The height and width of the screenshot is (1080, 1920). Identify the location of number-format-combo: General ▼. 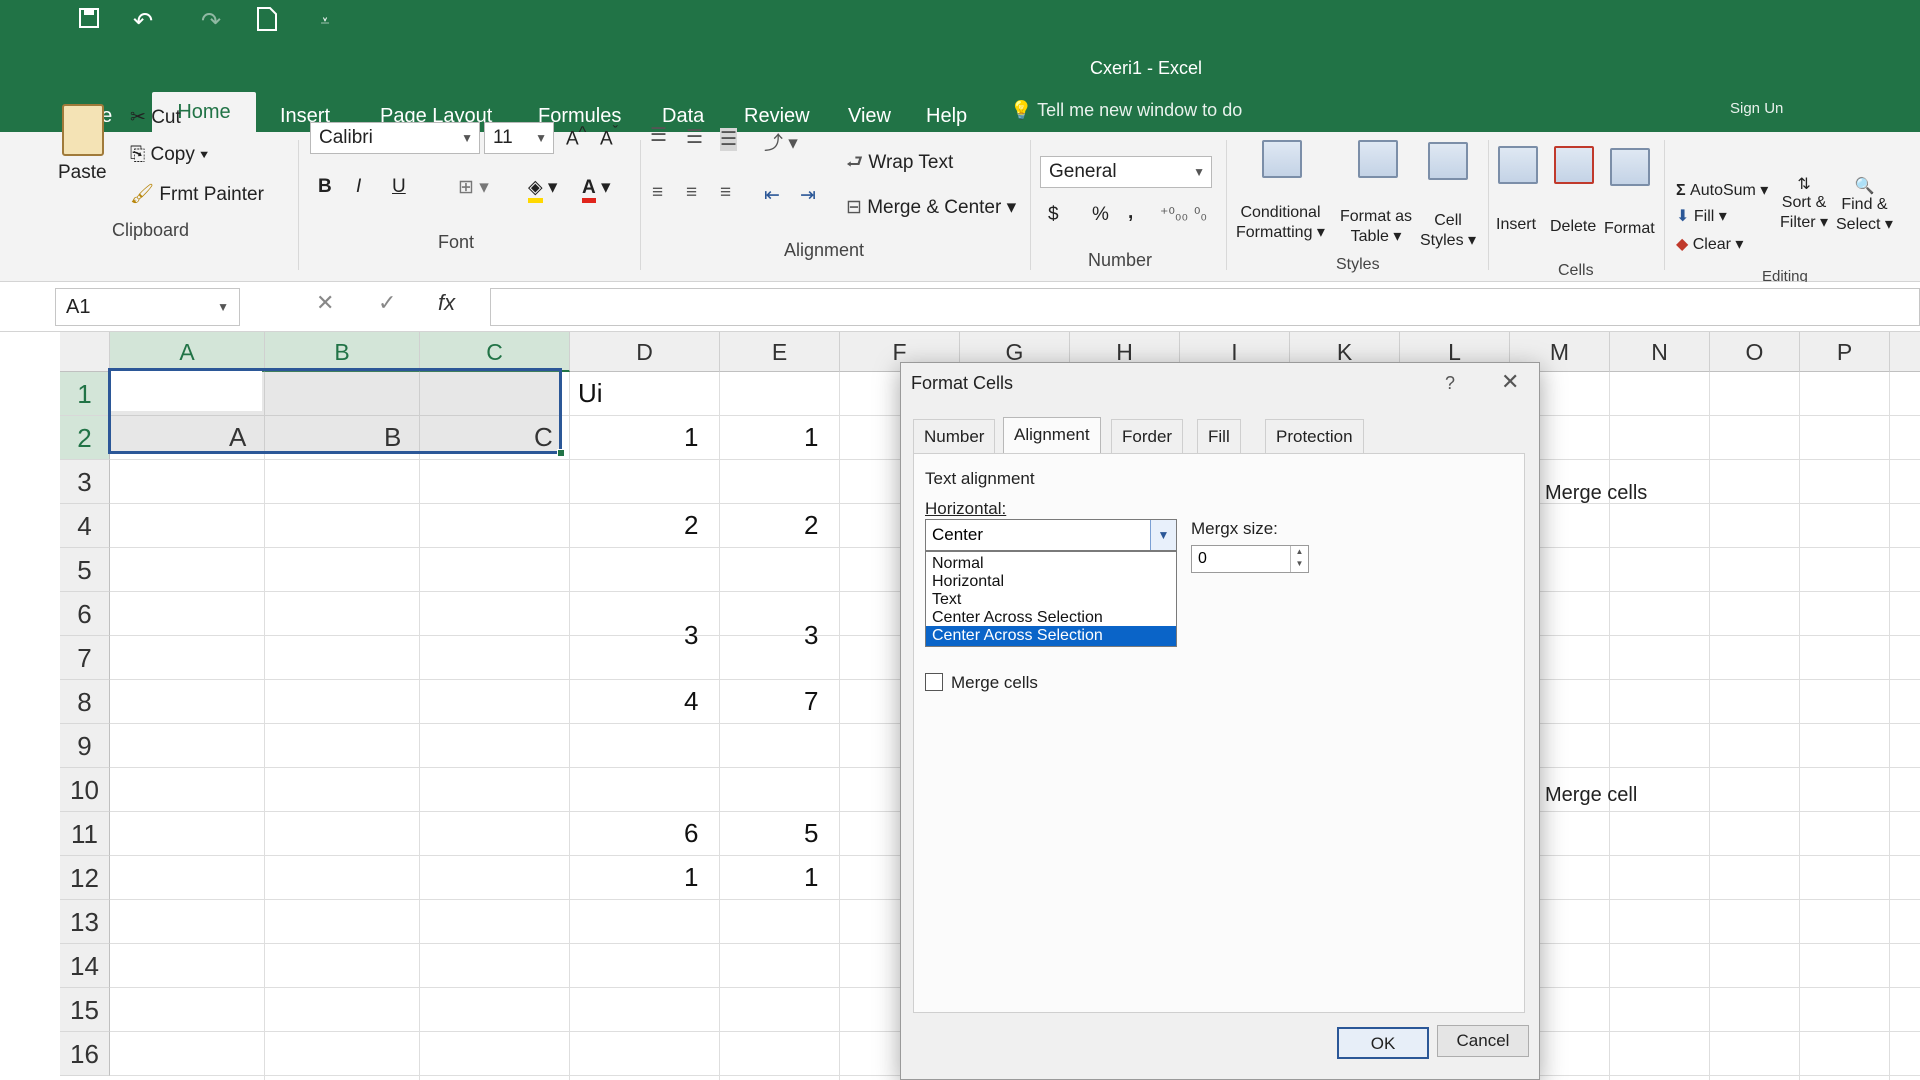
(1126, 172).